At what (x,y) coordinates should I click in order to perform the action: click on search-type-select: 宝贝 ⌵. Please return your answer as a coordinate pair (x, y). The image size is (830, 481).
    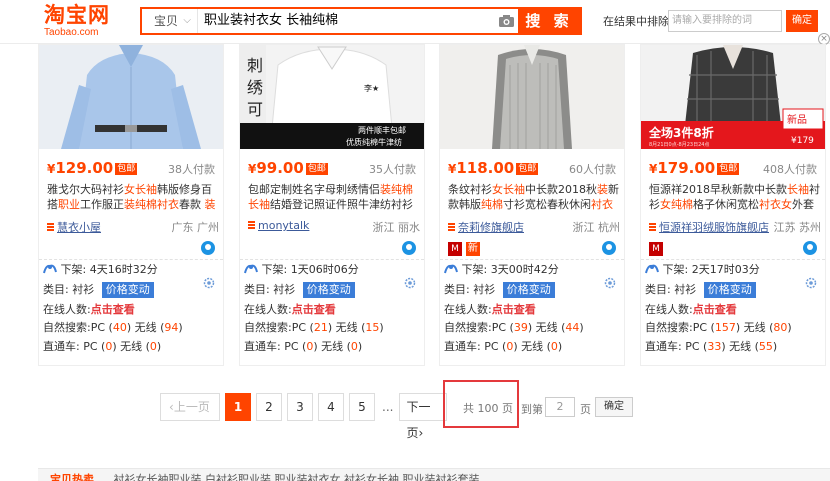
    Looking at the image, I should click on (170, 21).